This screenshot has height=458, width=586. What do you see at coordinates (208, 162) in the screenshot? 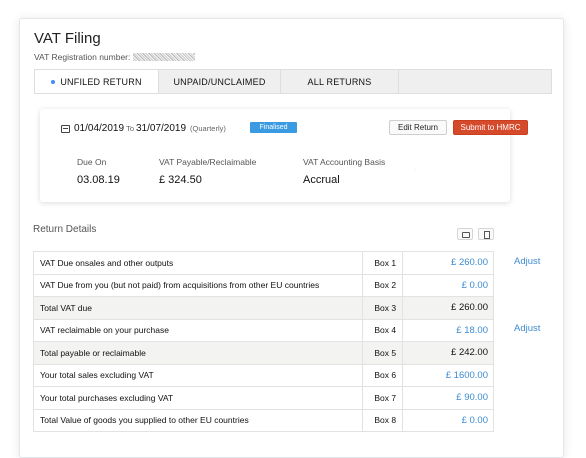
I see `vat-payable-label: VAT Payable/Reclaimable` at bounding box center [208, 162].